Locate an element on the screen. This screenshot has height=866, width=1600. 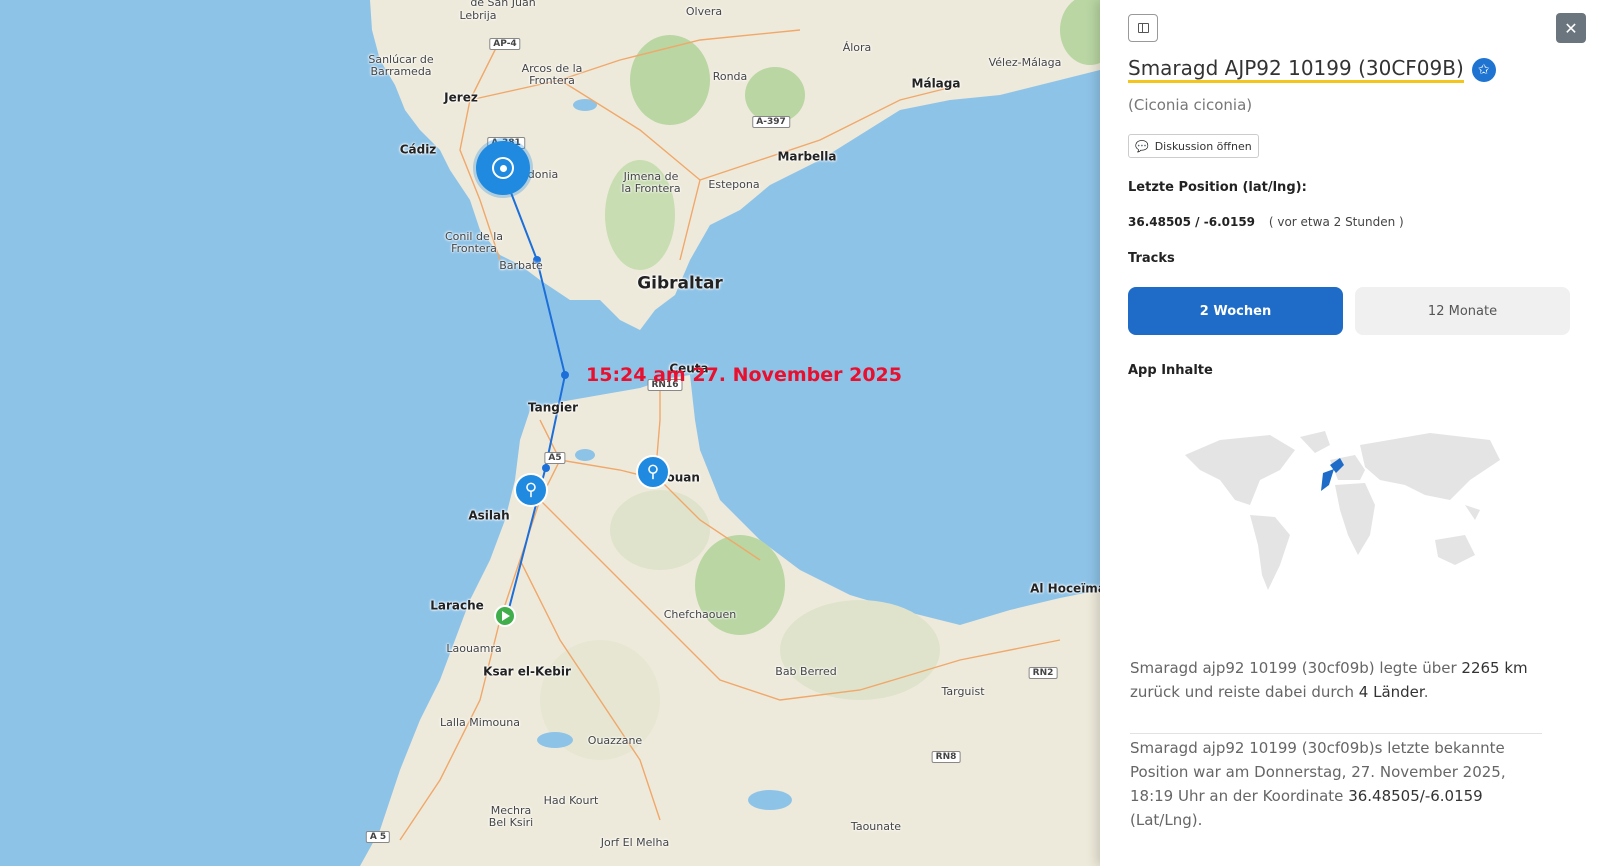
place-label: Olvera is located at coordinates (704, 11).